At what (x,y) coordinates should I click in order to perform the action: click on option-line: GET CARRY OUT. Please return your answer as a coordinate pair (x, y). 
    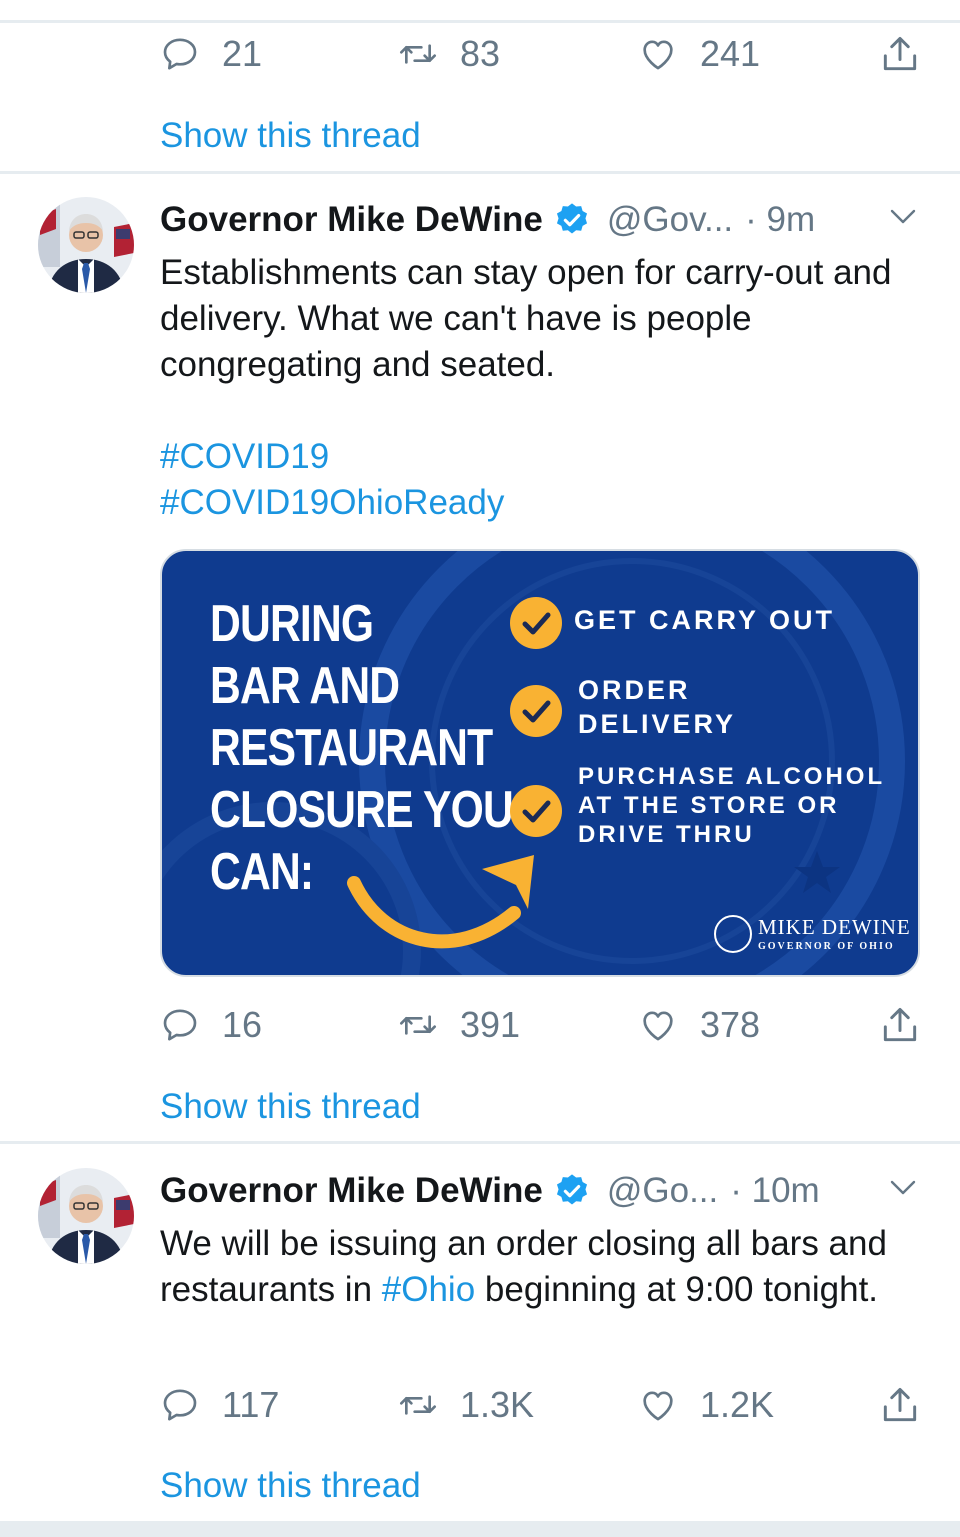
    Looking at the image, I should click on (705, 620).